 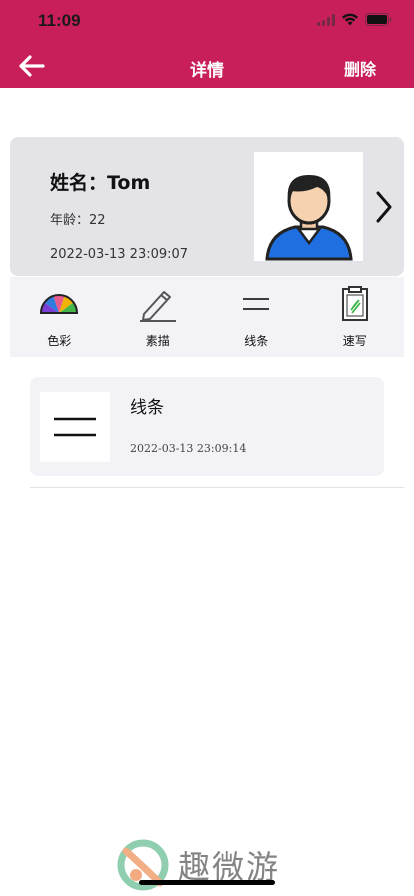 I want to click on back-button, so click(x=31, y=66).